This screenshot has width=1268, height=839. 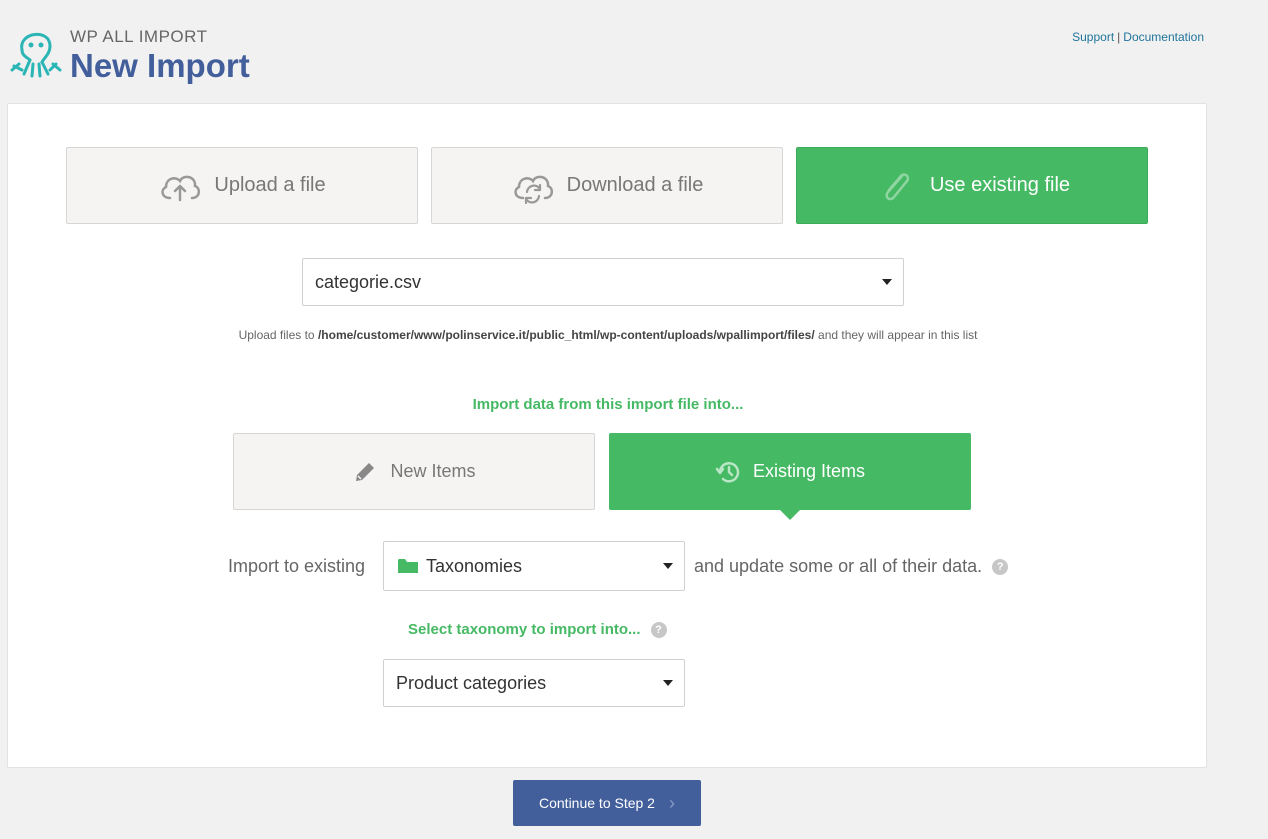 I want to click on download-file-button: Download a file, so click(x=607, y=185).